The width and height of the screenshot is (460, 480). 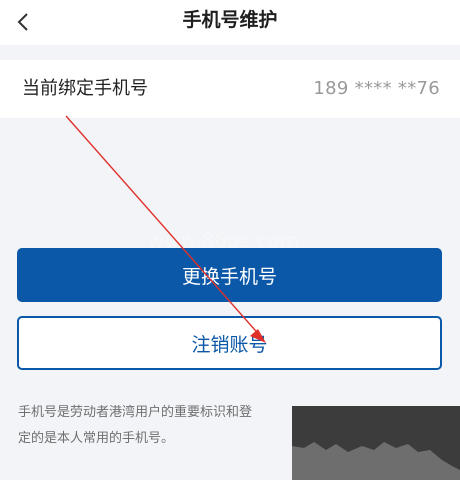 I want to click on preview-thumbnail, so click(x=376, y=443).